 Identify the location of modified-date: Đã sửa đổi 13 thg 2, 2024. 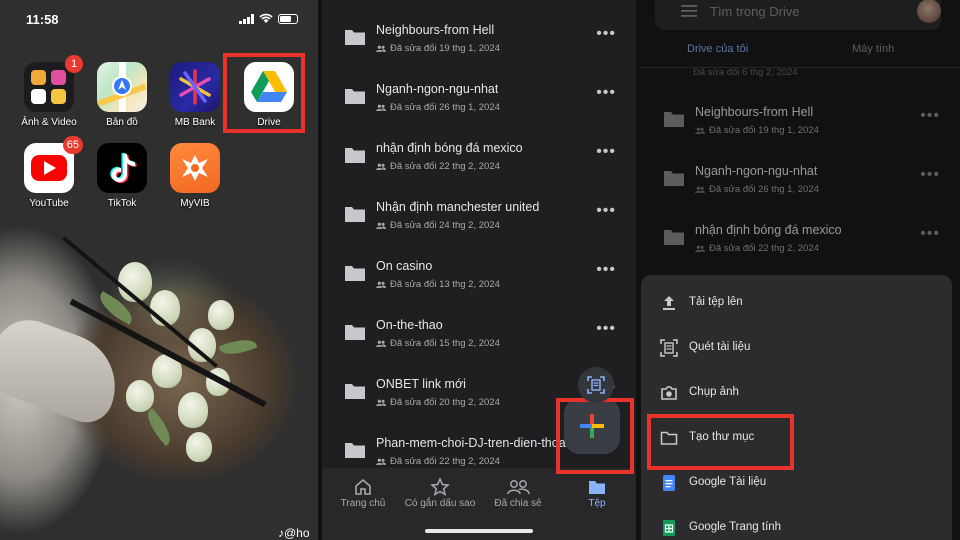
(445, 284).